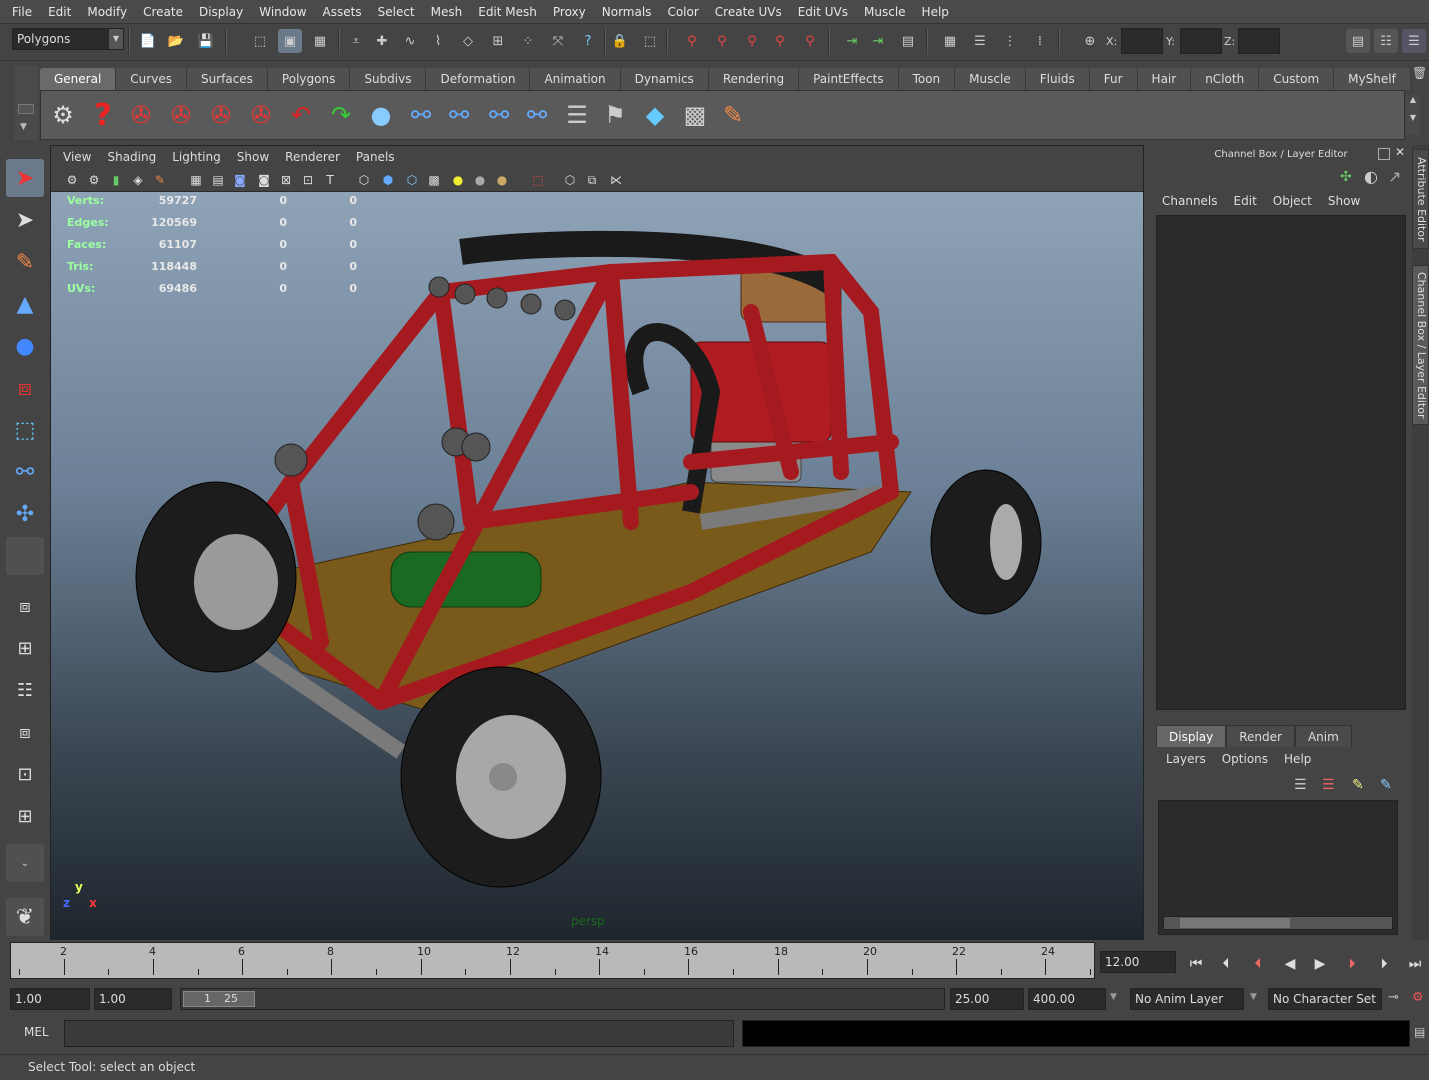  I want to click on layer-tab-anim: Anim, so click(1323, 736).